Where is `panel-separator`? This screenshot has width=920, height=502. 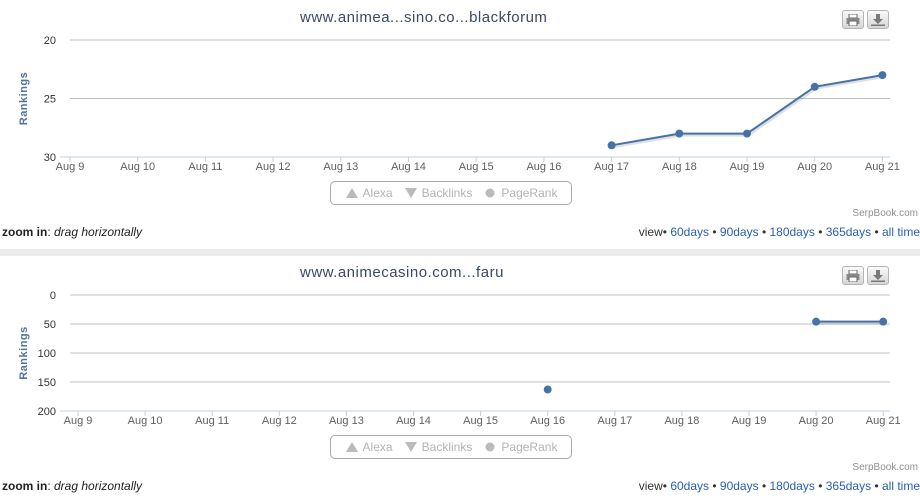 panel-separator is located at coordinates (460, 252).